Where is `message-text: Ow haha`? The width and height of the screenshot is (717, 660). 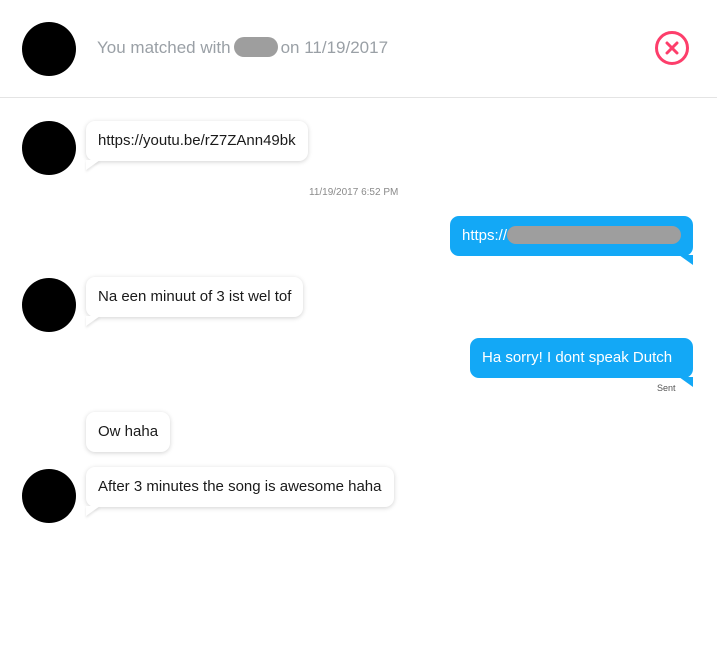 message-text: Ow haha is located at coordinates (128, 431).